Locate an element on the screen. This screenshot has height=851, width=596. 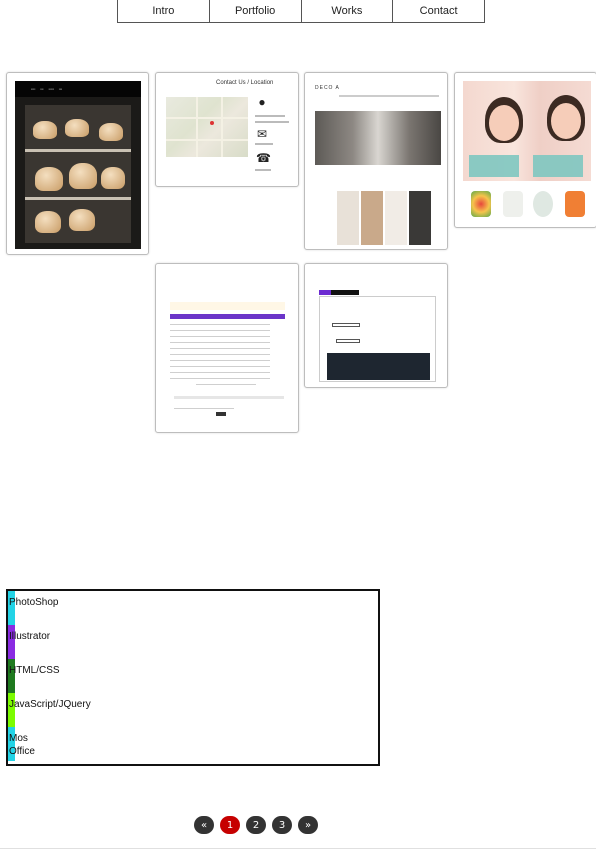
skill-label: Illustrator is located at coordinates (30, 636).